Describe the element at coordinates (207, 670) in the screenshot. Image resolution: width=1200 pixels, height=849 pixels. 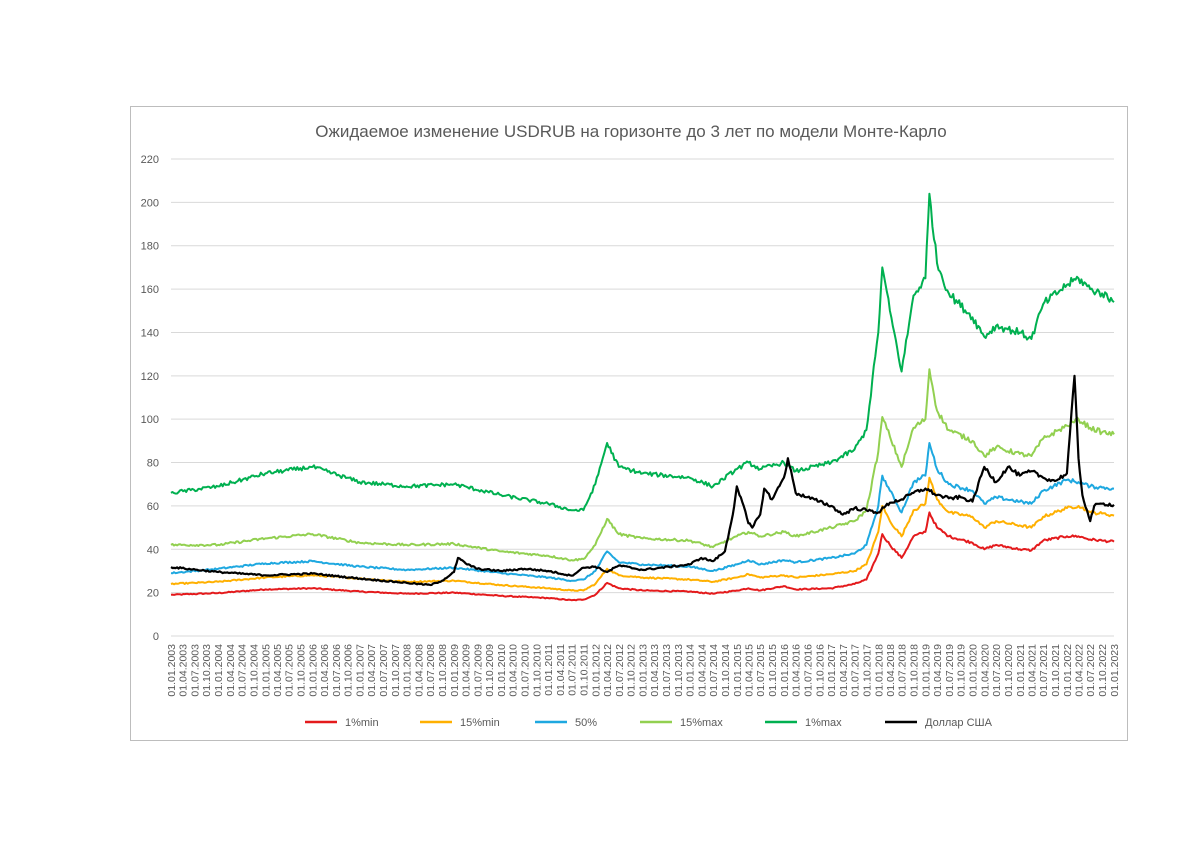
I see `x-tick-label: 01.10.2003` at that location.